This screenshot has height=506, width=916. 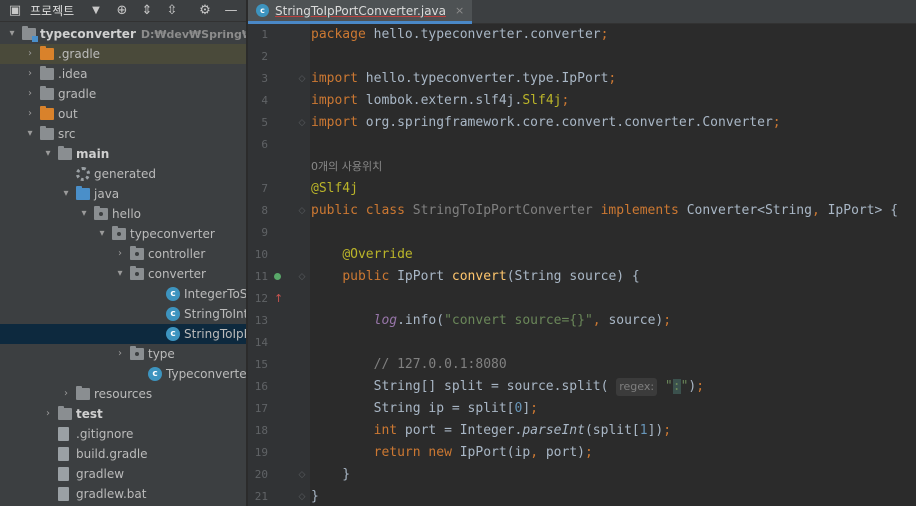 I want to click on tree-item: › type, so click(x=123, y=354).